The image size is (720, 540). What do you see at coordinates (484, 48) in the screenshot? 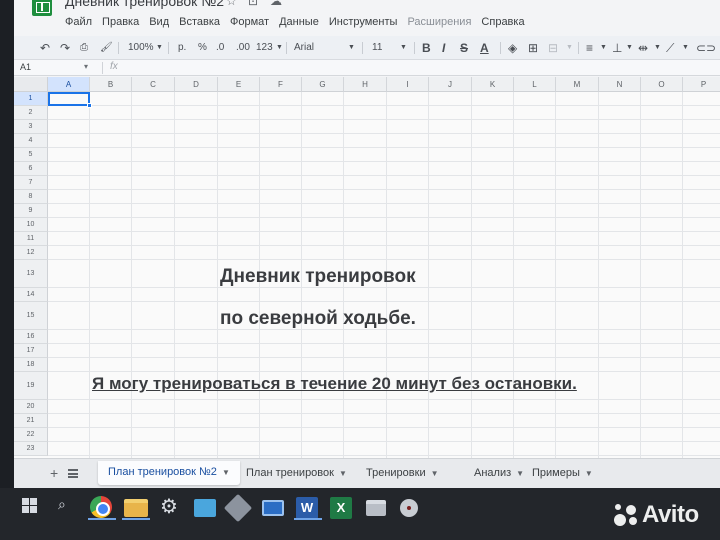
I see `text-color-button: A` at bounding box center [484, 48].